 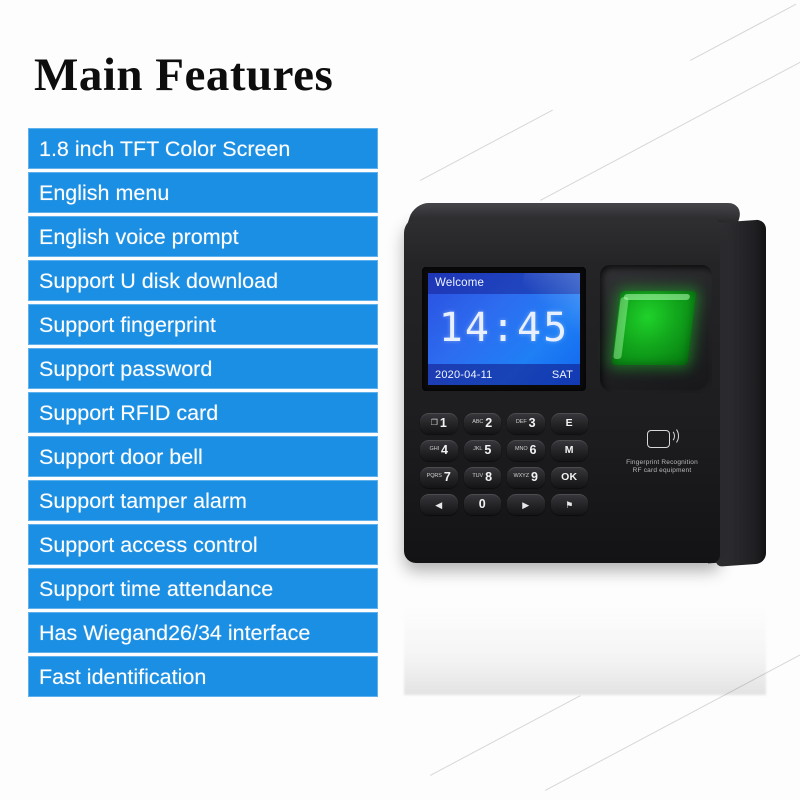 I want to click on device-reflection, so click(x=585, y=635).